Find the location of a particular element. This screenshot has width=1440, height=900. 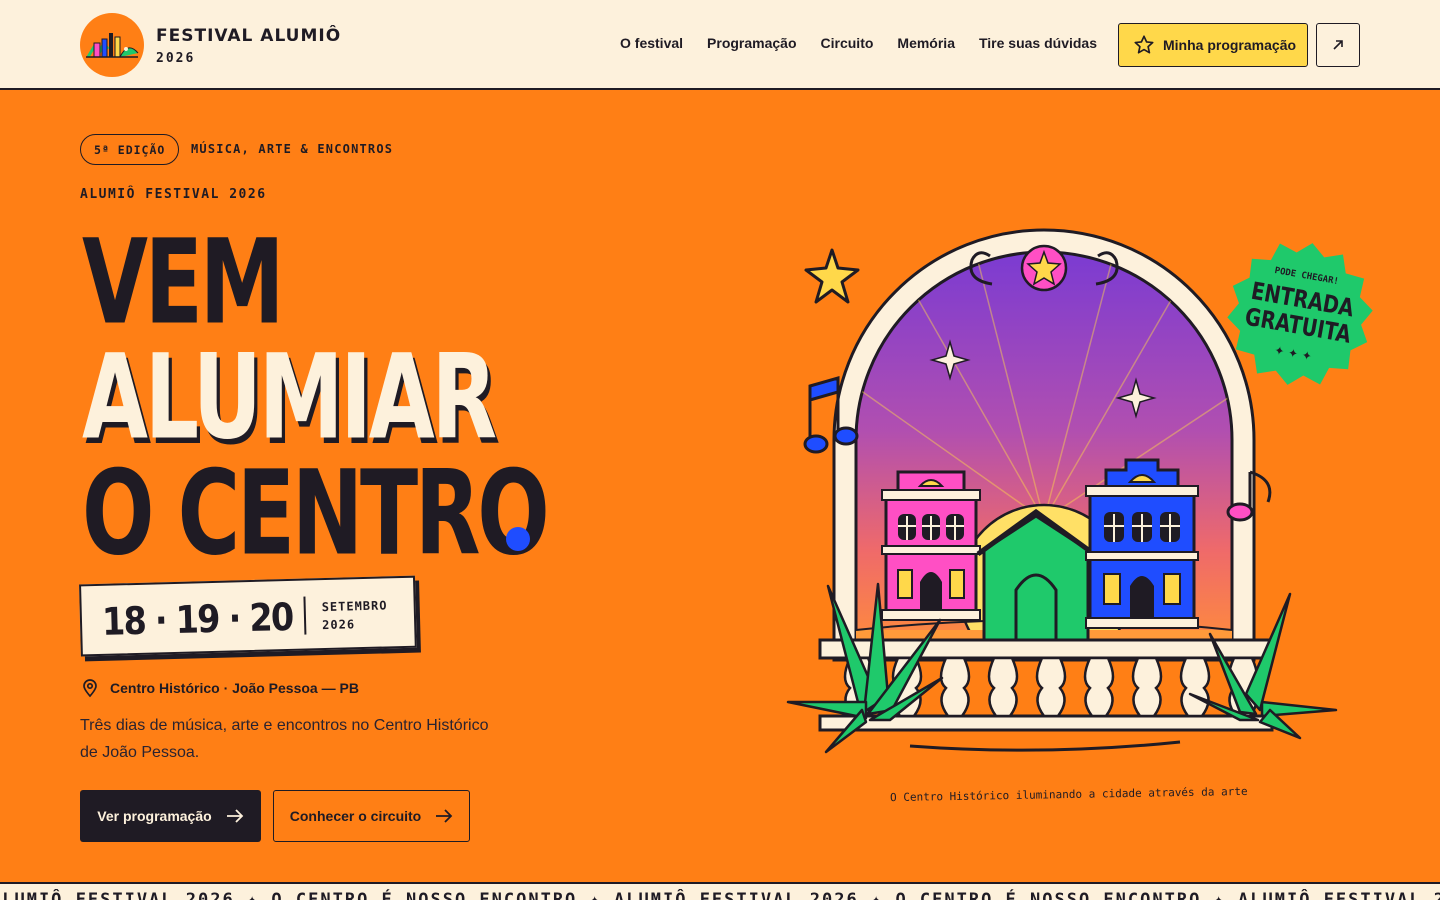

hero-kicker: ALUMIÔ FESTIVAL 2026 is located at coordinates (173, 194).